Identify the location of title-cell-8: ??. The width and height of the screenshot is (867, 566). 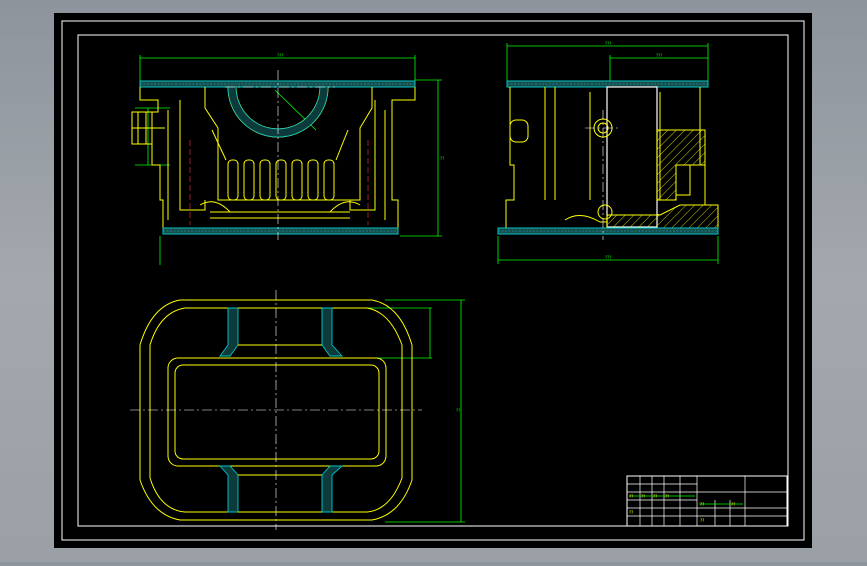
(702, 520).